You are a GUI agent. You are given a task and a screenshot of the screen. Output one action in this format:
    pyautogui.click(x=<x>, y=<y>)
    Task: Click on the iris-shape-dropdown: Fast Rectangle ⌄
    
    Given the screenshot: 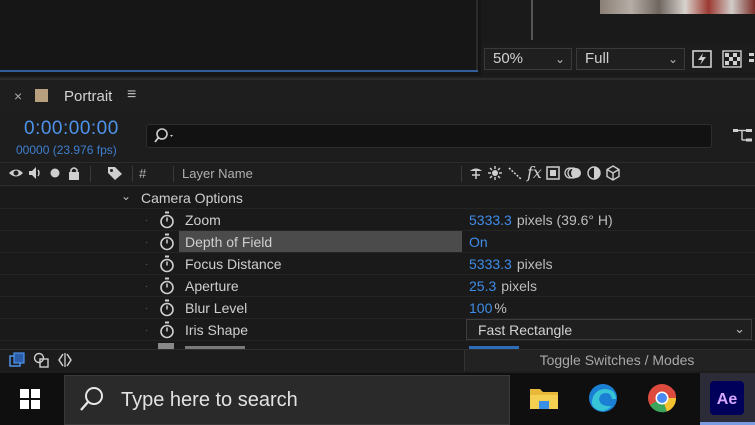 What is the action you would take?
    pyautogui.click(x=609, y=329)
    